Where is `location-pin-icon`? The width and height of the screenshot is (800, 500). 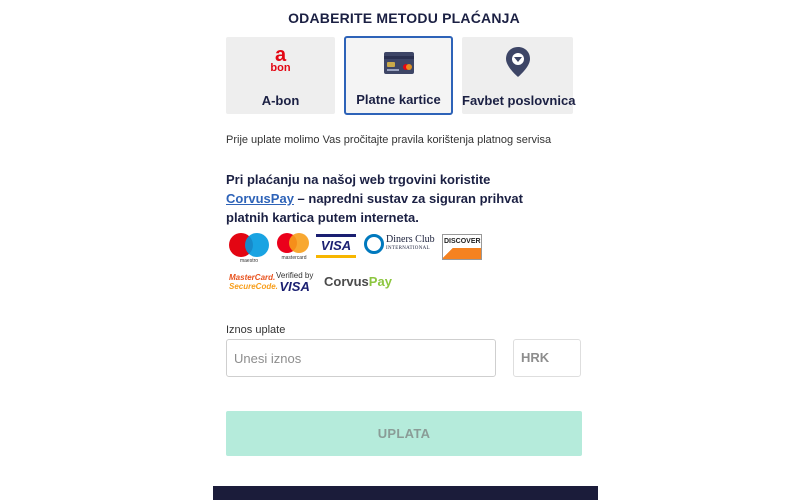
location-pin-icon is located at coordinates (517, 62).